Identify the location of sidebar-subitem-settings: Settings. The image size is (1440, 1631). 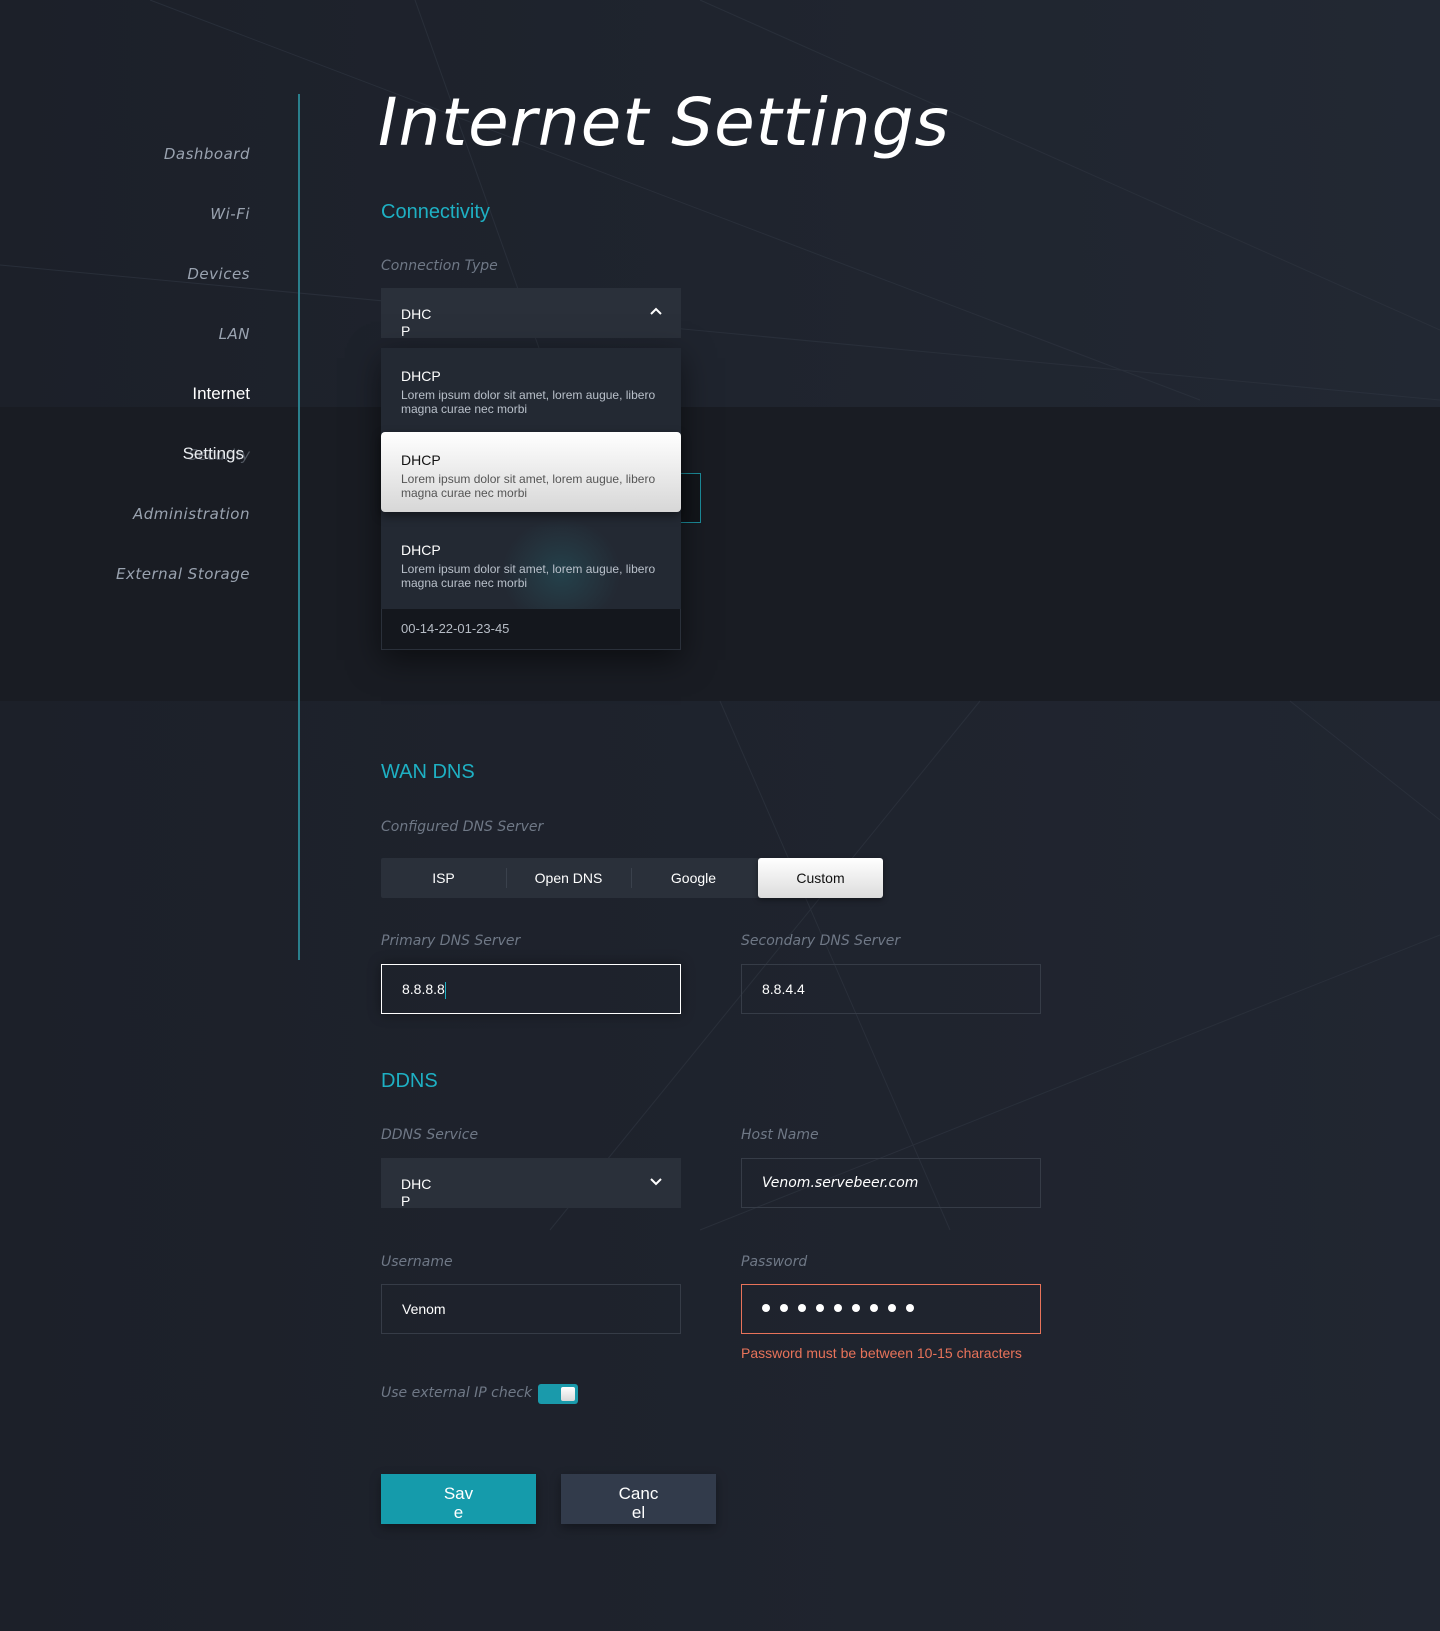
(144, 454).